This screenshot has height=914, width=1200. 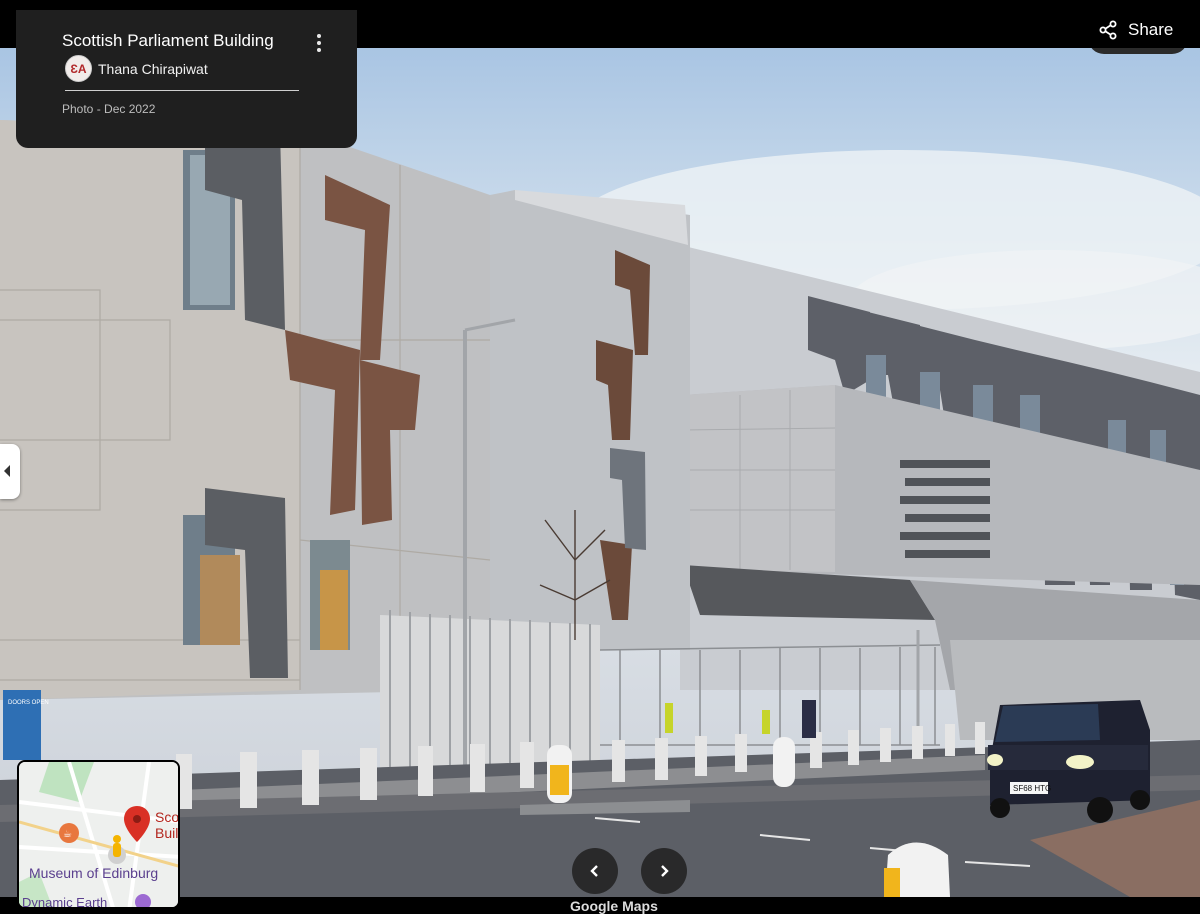 I want to click on cafe-icon, so click(x=69, y=833).